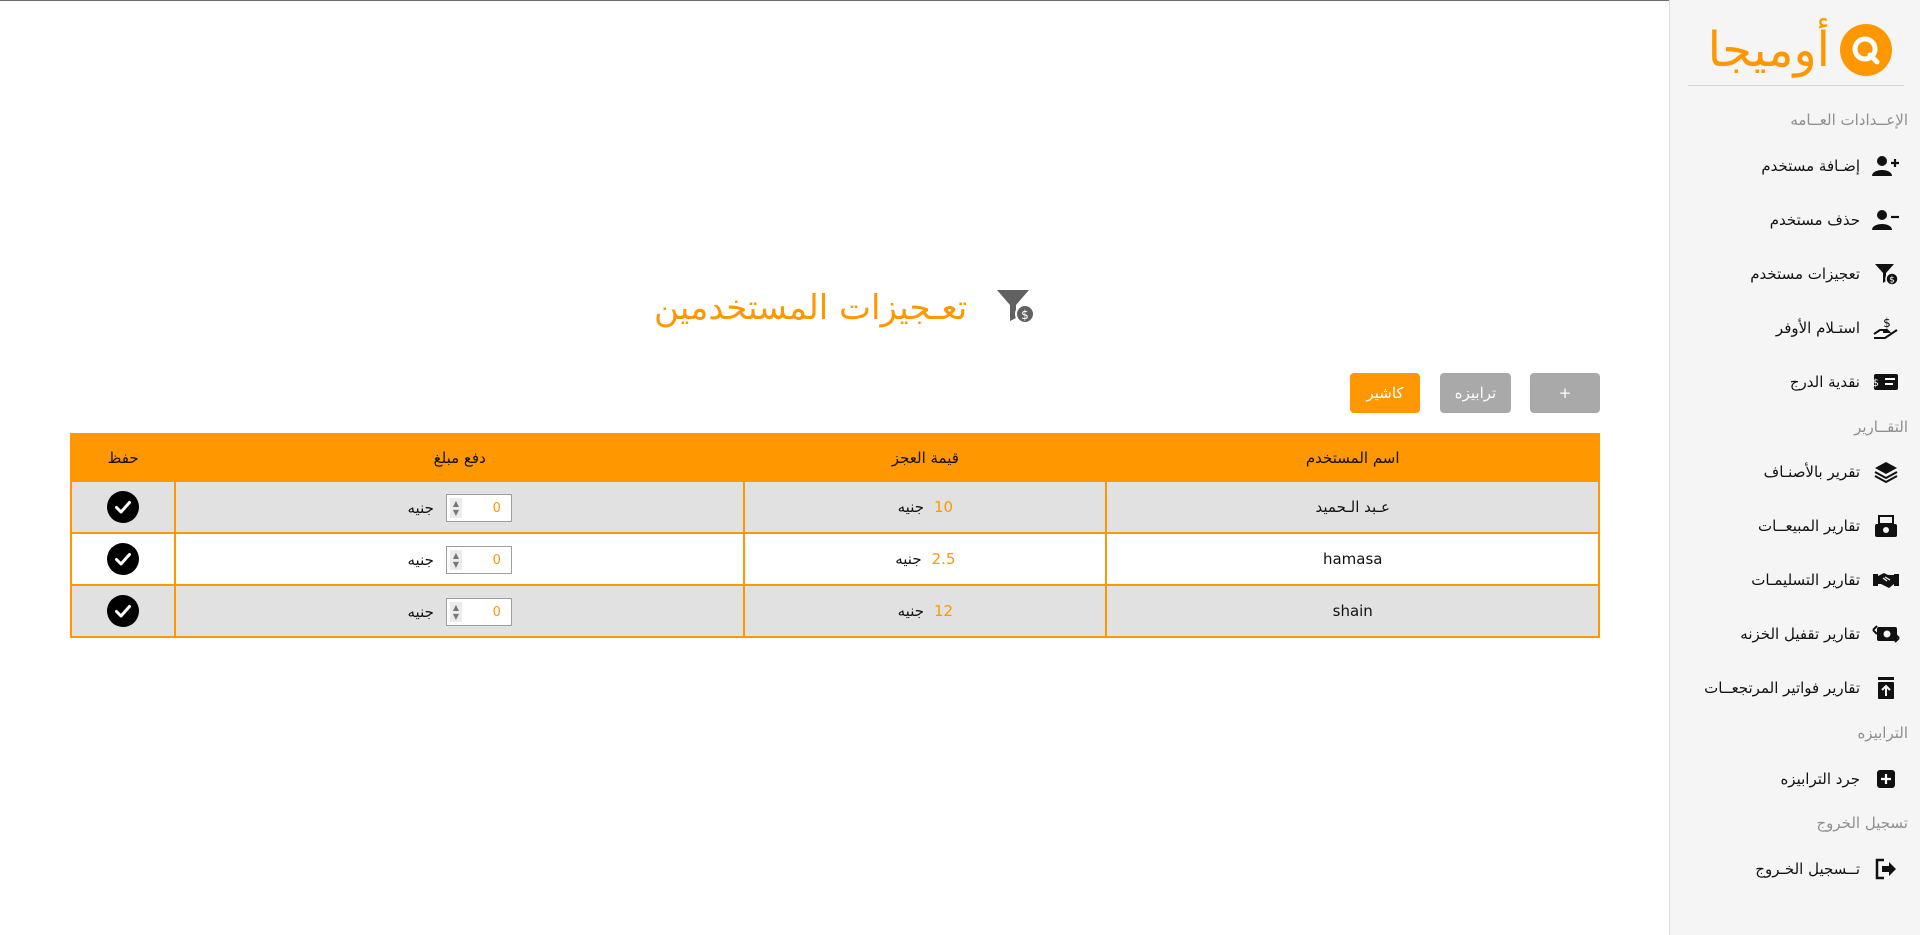 Image resolution: width=1920 pixels, height=935 pixels. I want to click on cell-deficit: 12 جنيه, so click(925, 611).